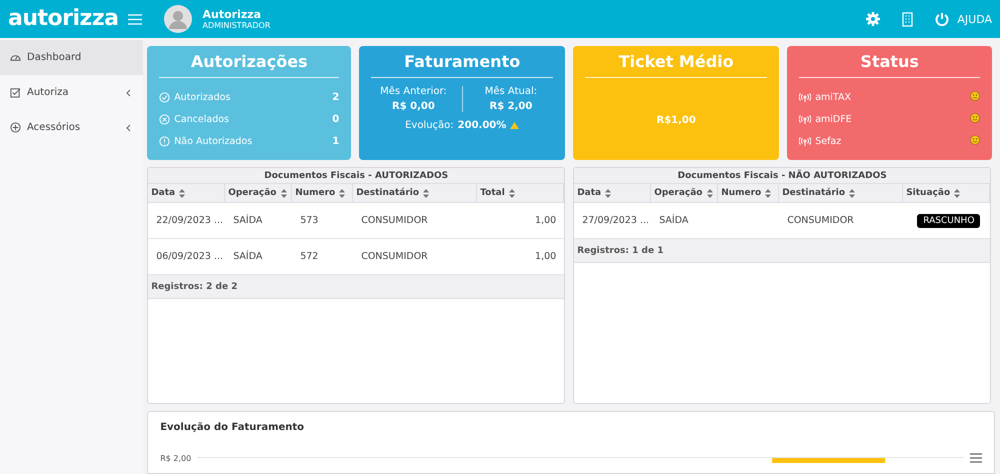 This screenshot has width=1000, height=474. What do you see at coordinates (948, 221) in the screenshot?
I see `status-badge: RASCUNHO` at bounding box center [948, 221].